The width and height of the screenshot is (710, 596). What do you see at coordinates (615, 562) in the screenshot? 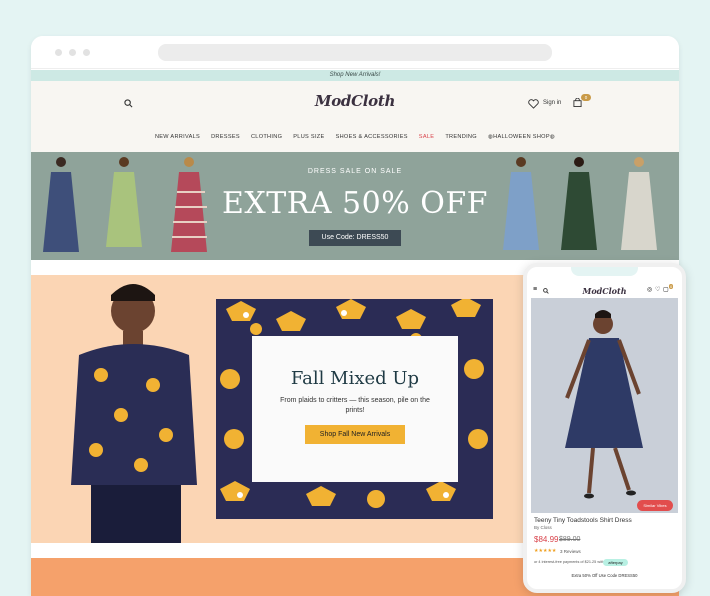
I see `afterpay-badge: afterpay` at bounding box center [615, 562].